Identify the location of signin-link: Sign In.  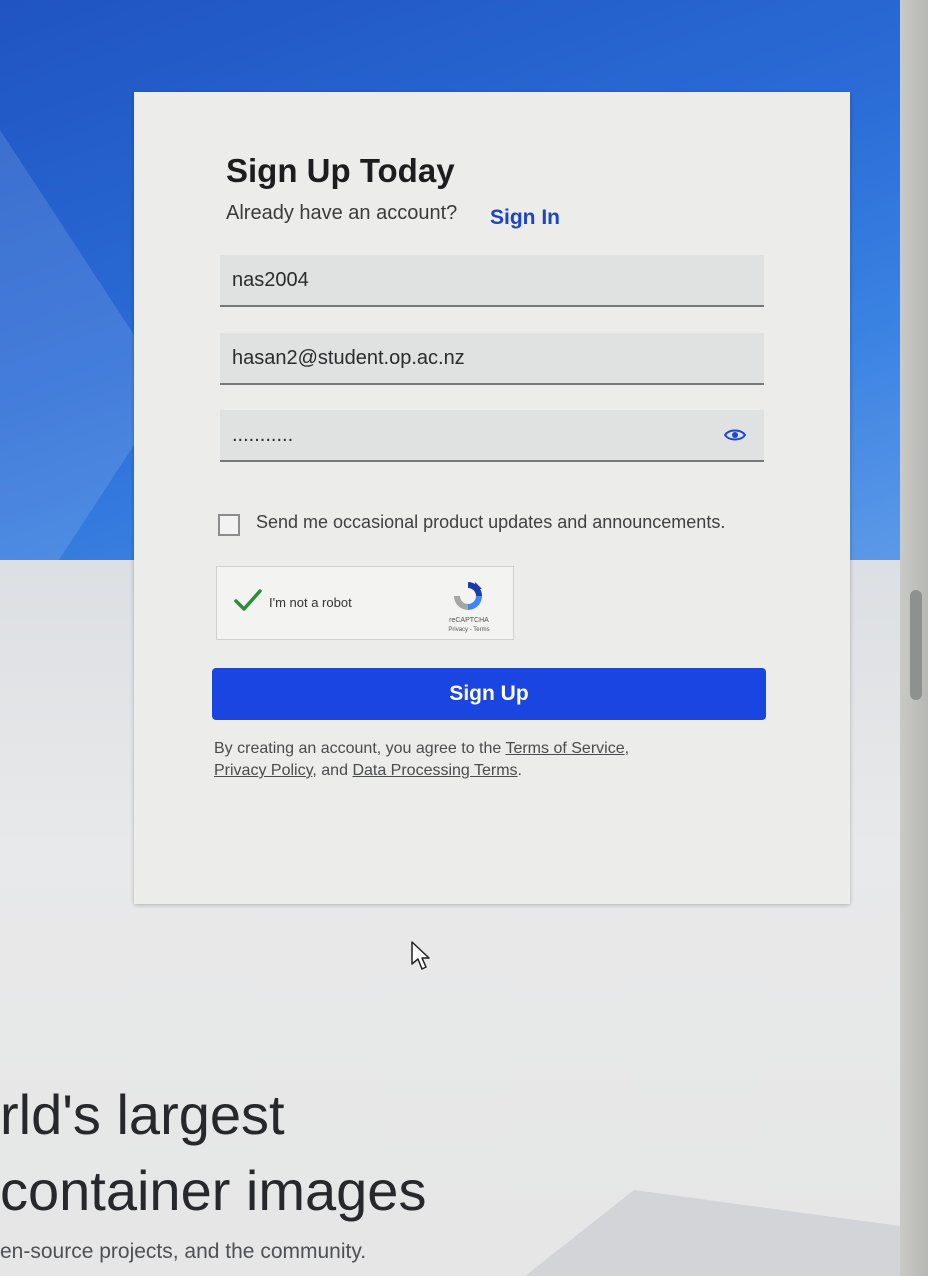
(525, 218).